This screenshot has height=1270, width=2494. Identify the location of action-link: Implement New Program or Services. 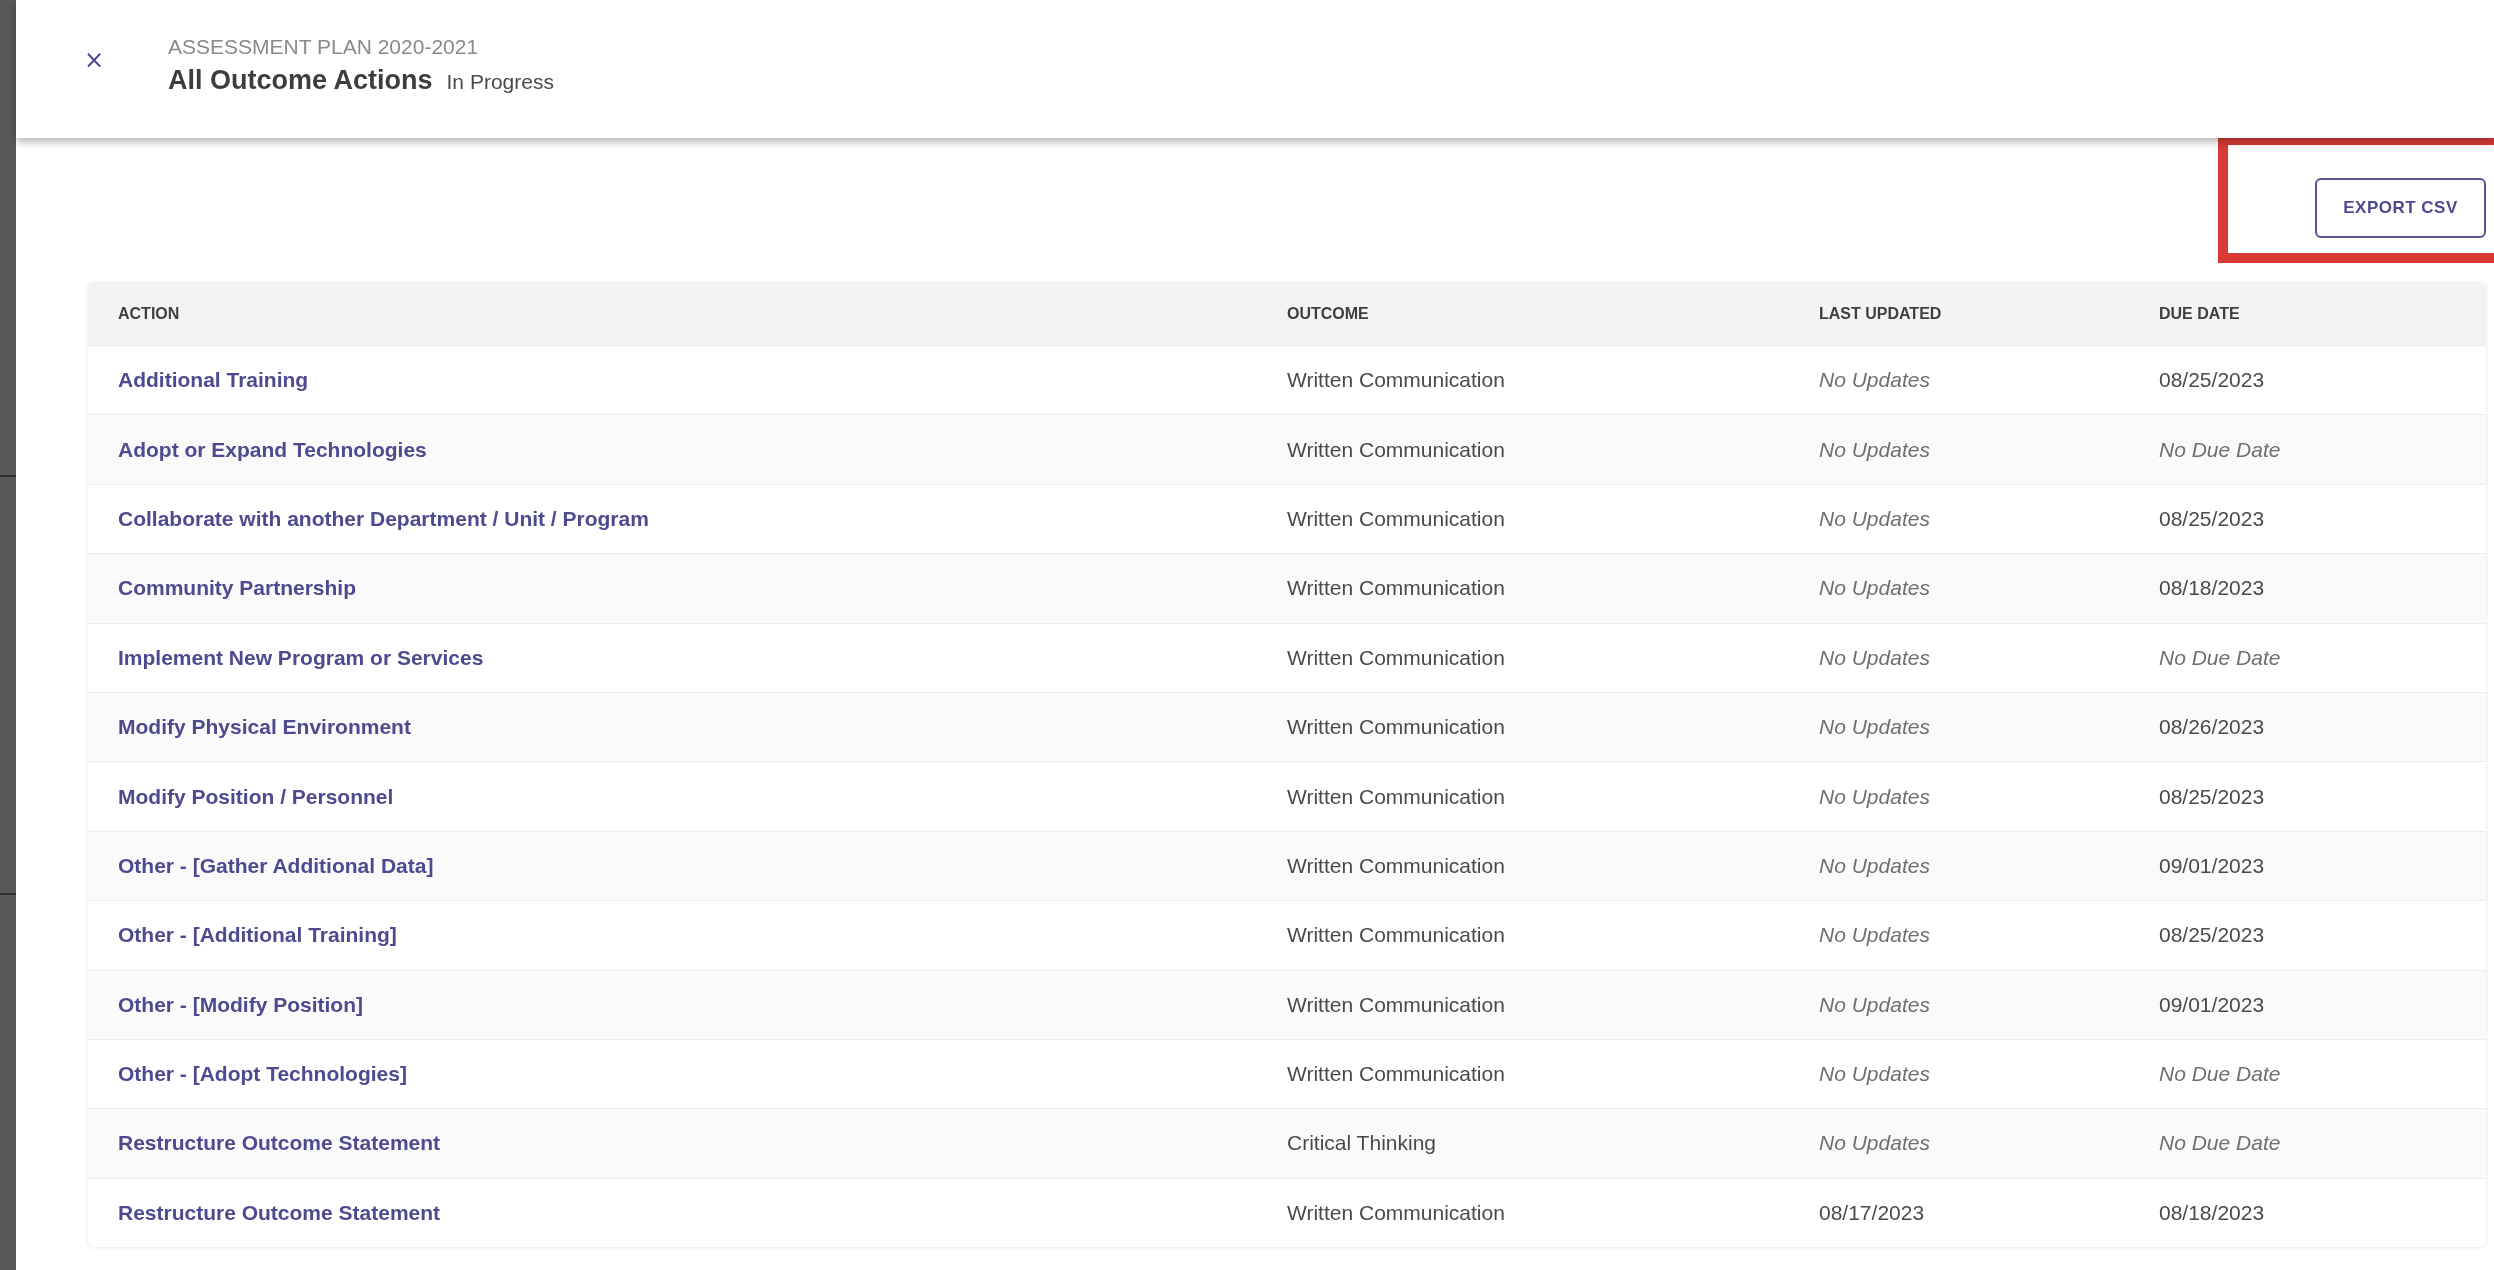
(687, 657).